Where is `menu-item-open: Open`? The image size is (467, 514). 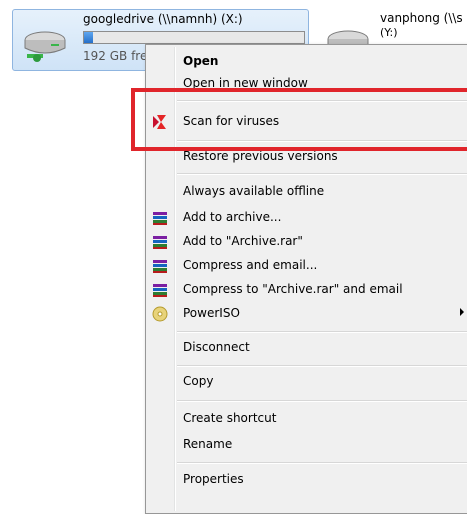
menu-item-open: Open is located at coordinates (307, 62).